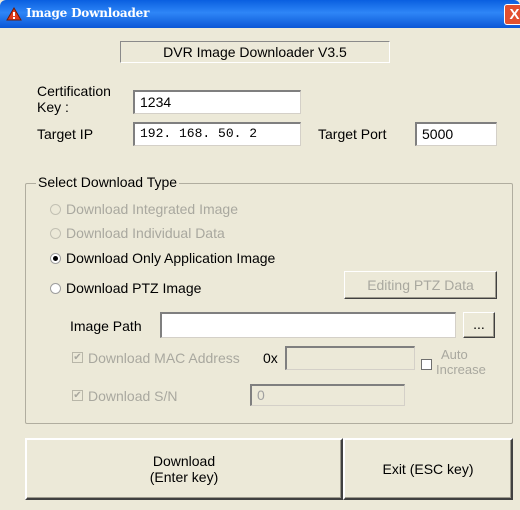 Image resolution: width=520 pixels, height=510 pixels. What do you see at coordinates (327, 395) in the screenshot?
I see `sn-input: 0` at bounding box center [327, 395].